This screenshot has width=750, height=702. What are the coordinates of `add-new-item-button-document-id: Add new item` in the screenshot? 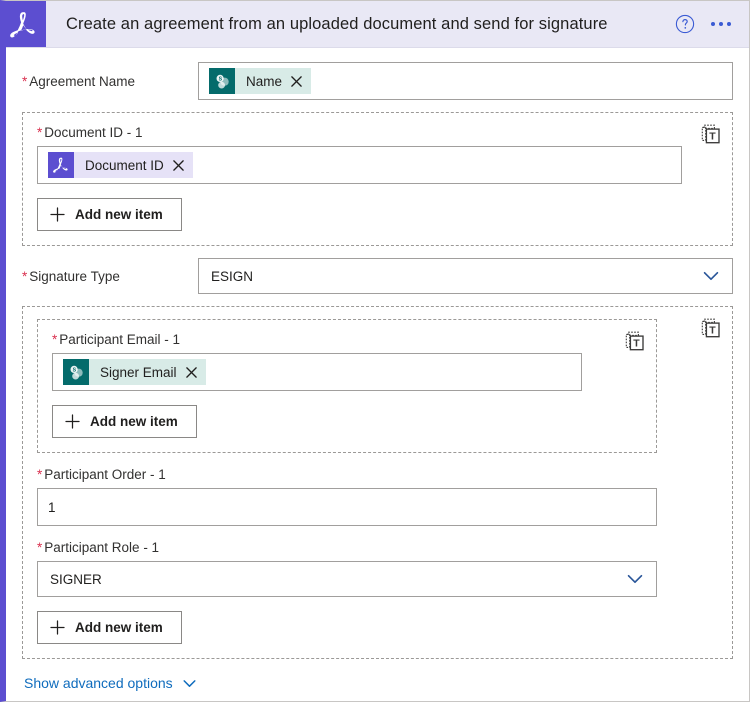 It's located at (109, 214).